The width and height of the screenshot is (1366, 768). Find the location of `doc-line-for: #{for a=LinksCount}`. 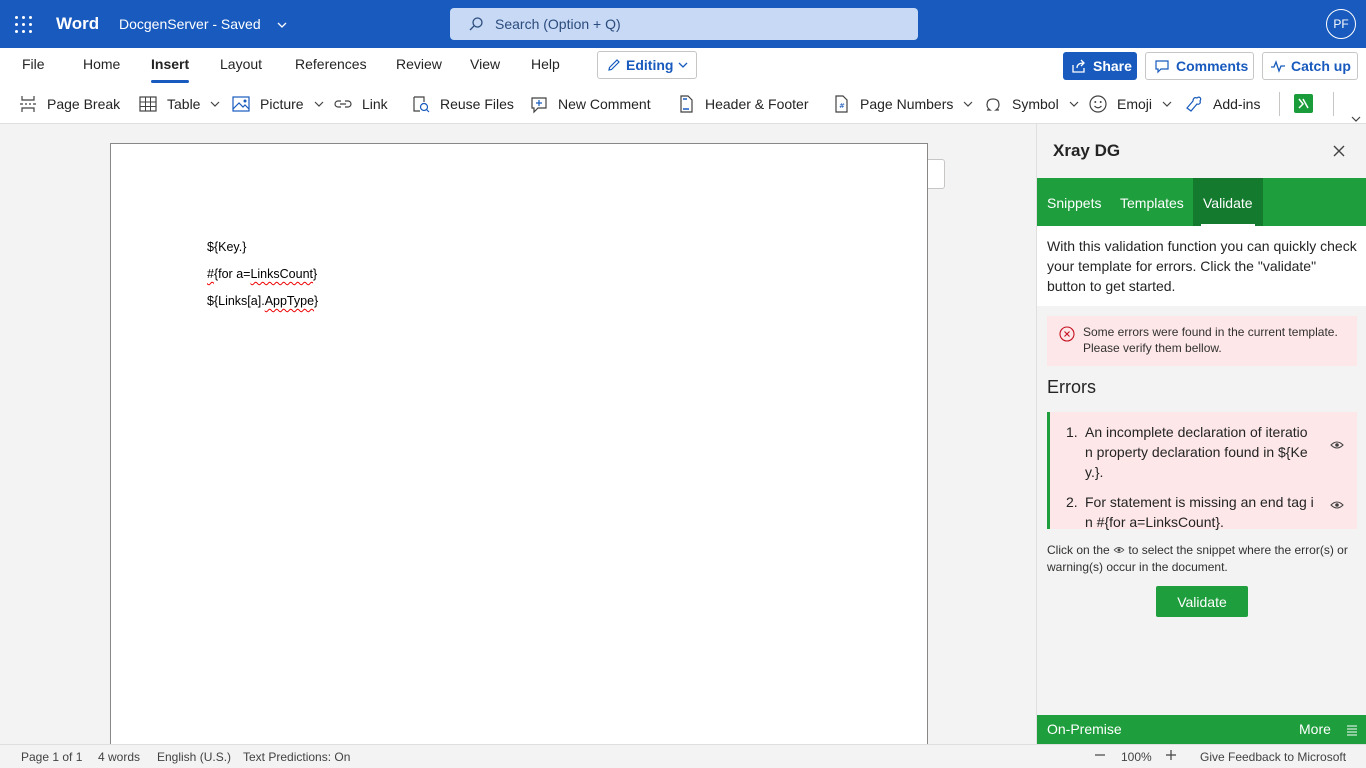

doc-line-for: #{for a=LinksCount} is located at coordinates (262, 274).